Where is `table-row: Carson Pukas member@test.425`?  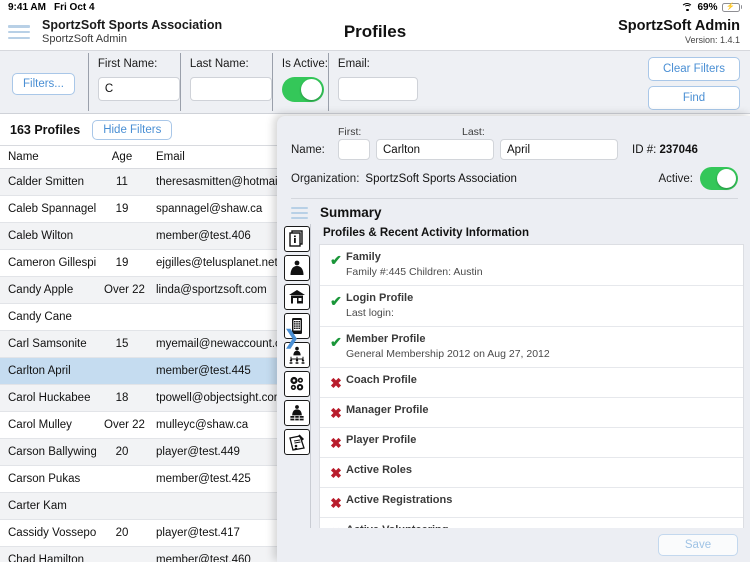 table-row: Carson Pukas member@test.425 is located at coordinates (145, 479).